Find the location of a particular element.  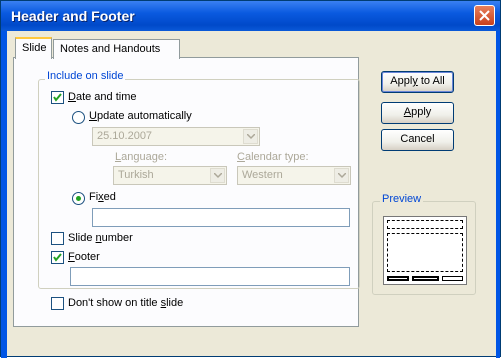

update-automatically-label: Update automatically is located at coordinates (140, 116).